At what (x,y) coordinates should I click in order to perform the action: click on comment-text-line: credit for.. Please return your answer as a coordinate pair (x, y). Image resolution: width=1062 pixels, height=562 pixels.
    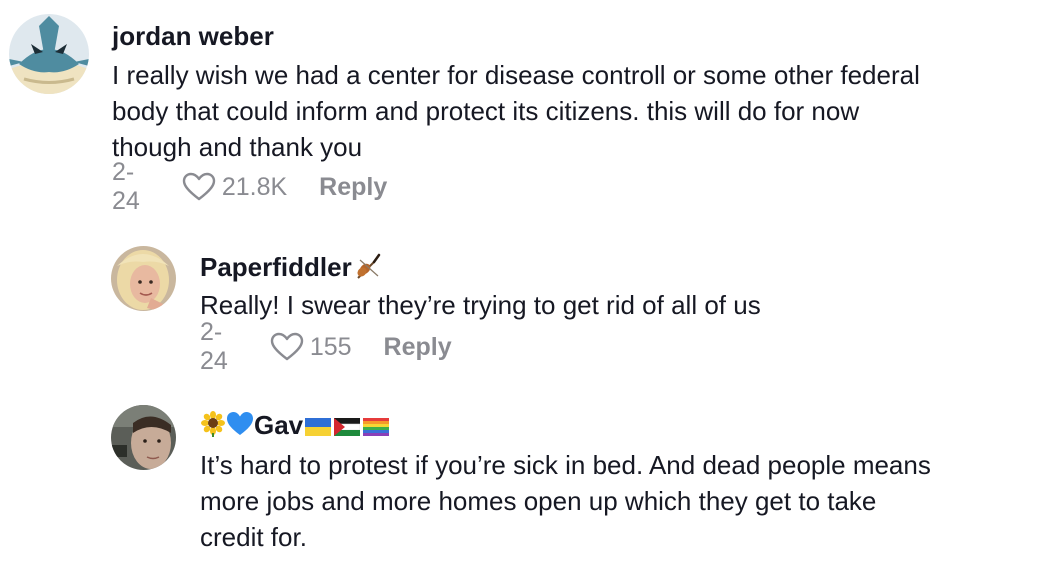
    Looking at the image, I should click on (253, 537).